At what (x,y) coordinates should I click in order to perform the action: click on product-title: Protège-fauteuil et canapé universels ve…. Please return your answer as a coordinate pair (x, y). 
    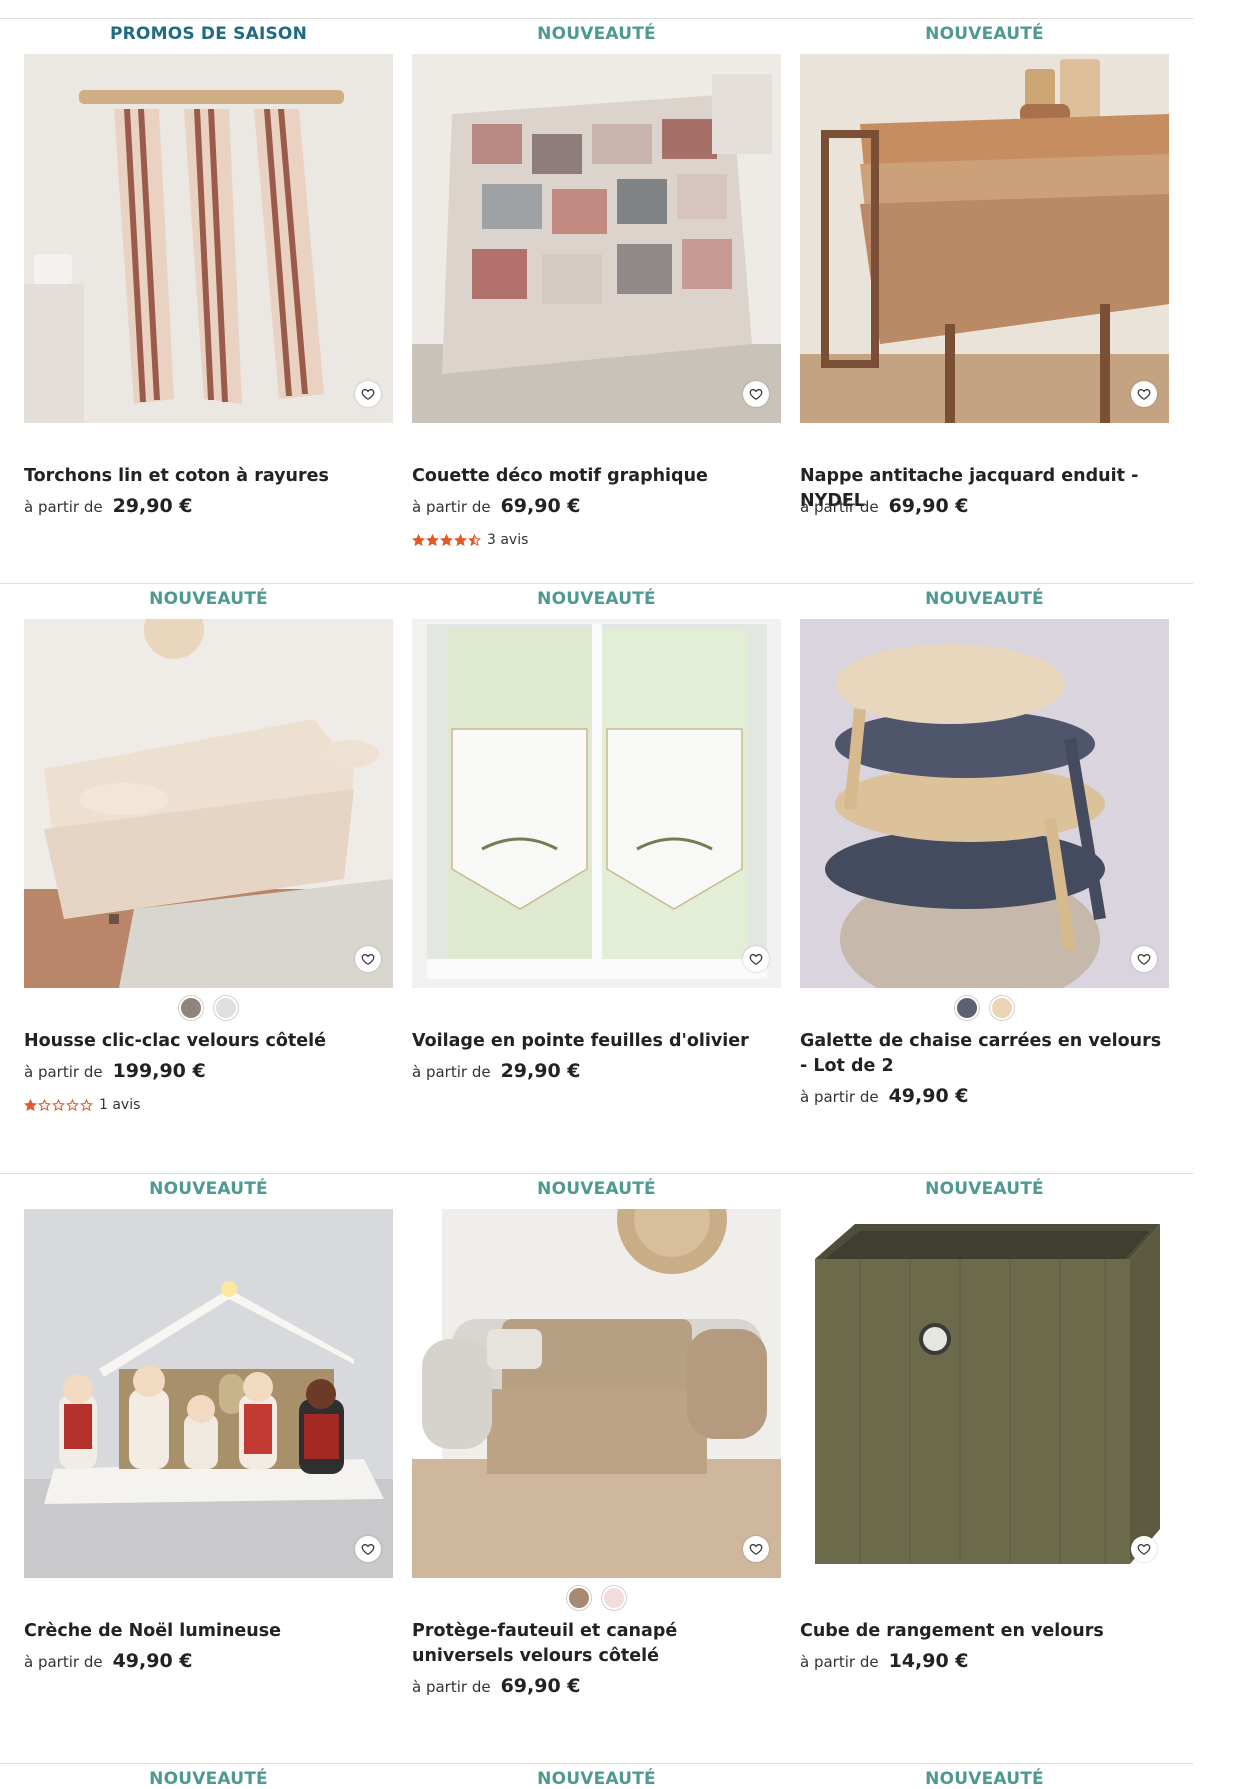
    Looking at the image, I should click on (596, 1644).